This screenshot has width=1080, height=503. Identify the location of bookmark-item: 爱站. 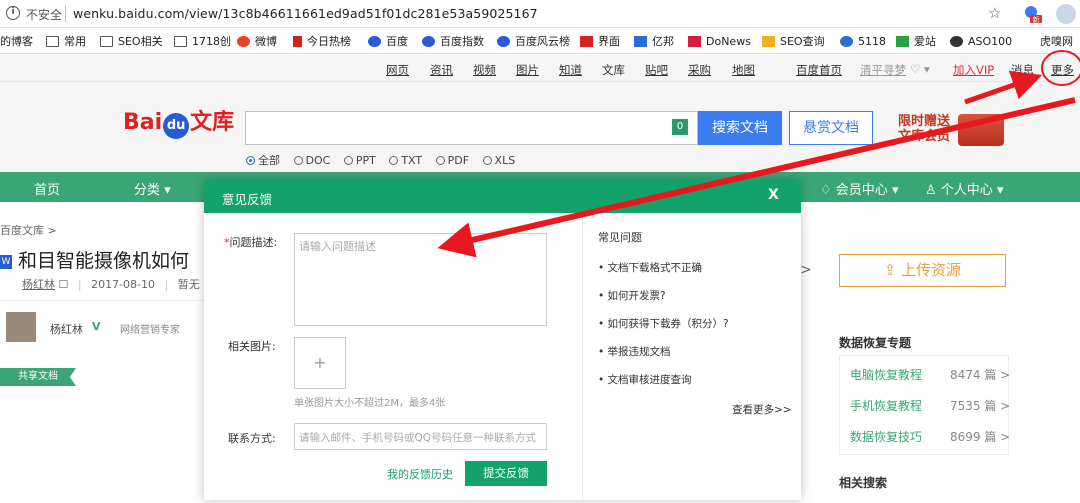
(916, 41).